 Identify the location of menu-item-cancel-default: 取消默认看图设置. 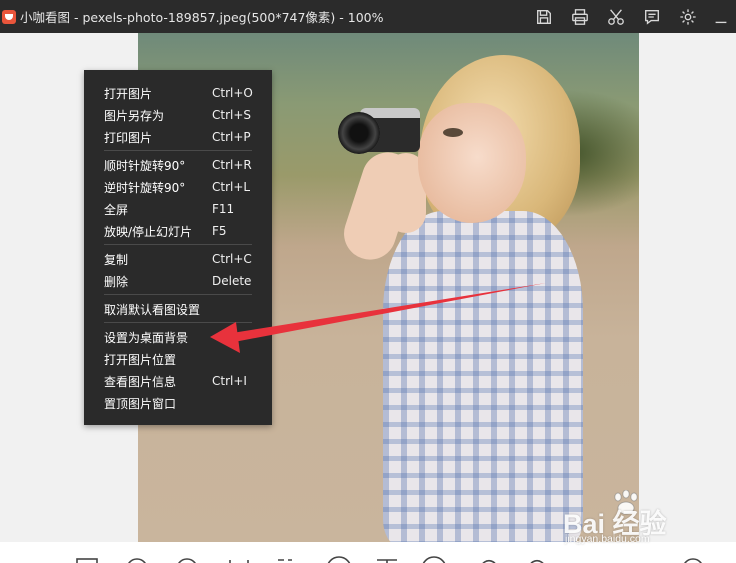
(178, 309).